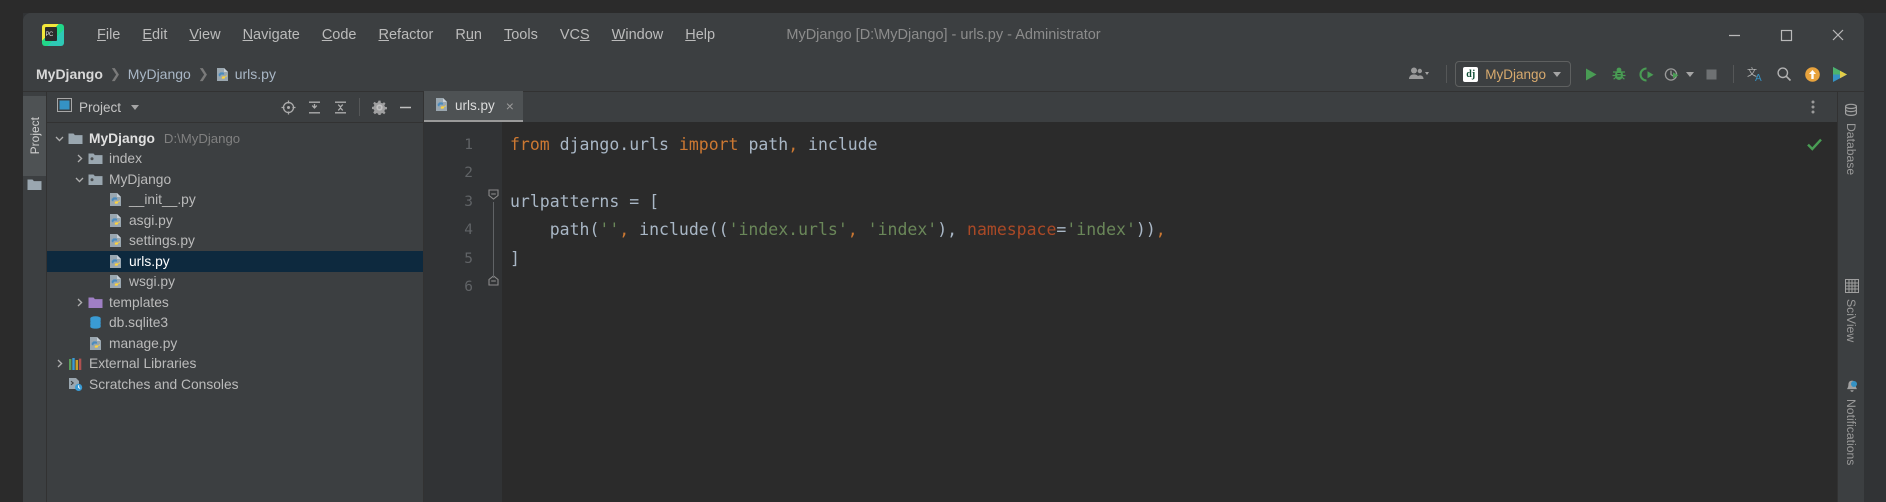 The width and height of the screenshot is (1886, 502). What do you see at coordinates (204, 35) in the screenshot?
I see `menu-view: View` at bounding box center [204, 35].